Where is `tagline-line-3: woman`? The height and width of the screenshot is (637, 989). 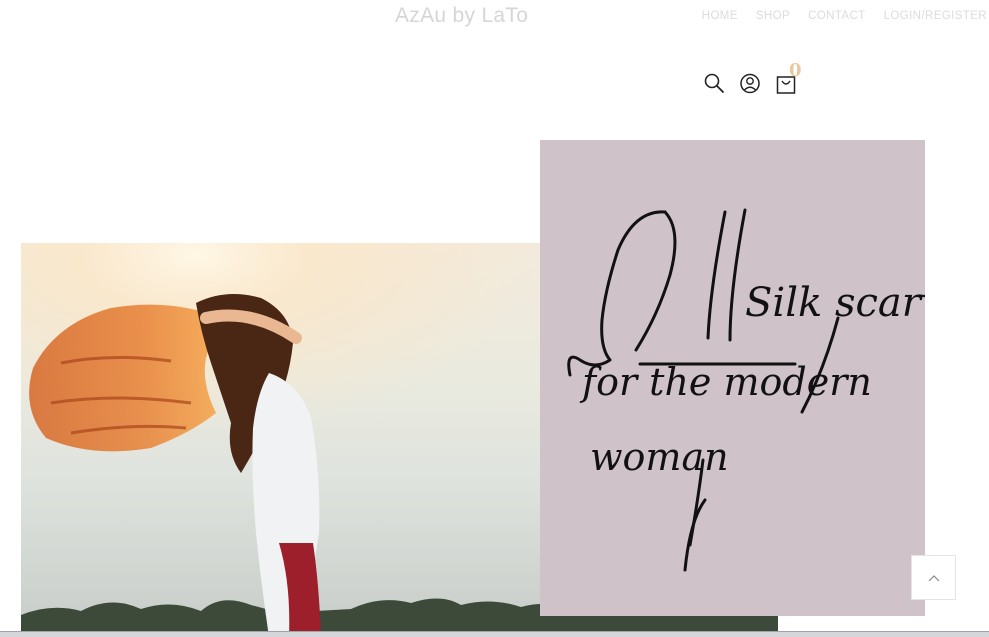
tagline-line-3: woman is located at coordinates (659, 457).